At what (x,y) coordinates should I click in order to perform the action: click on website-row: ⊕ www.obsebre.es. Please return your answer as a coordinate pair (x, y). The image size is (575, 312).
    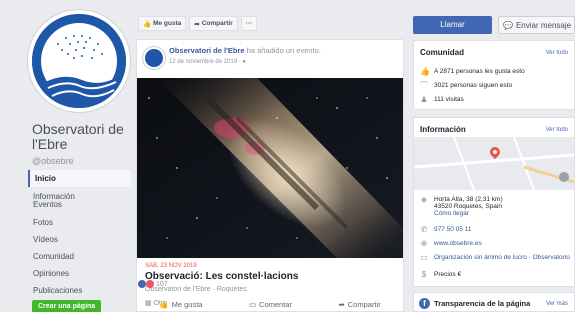
    Looking at the image, I should click on (451, 244).